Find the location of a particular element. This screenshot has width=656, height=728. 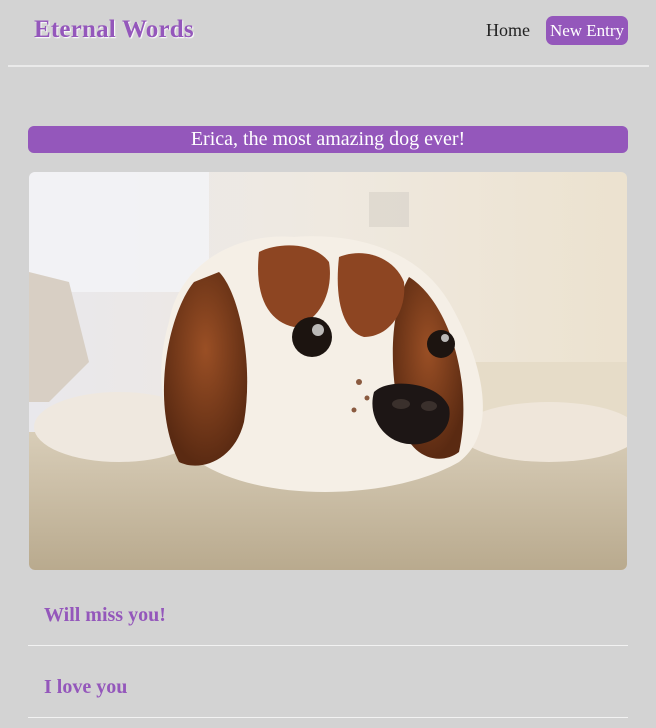

message-text: Will miss you! is located at coordinates (105, 615).